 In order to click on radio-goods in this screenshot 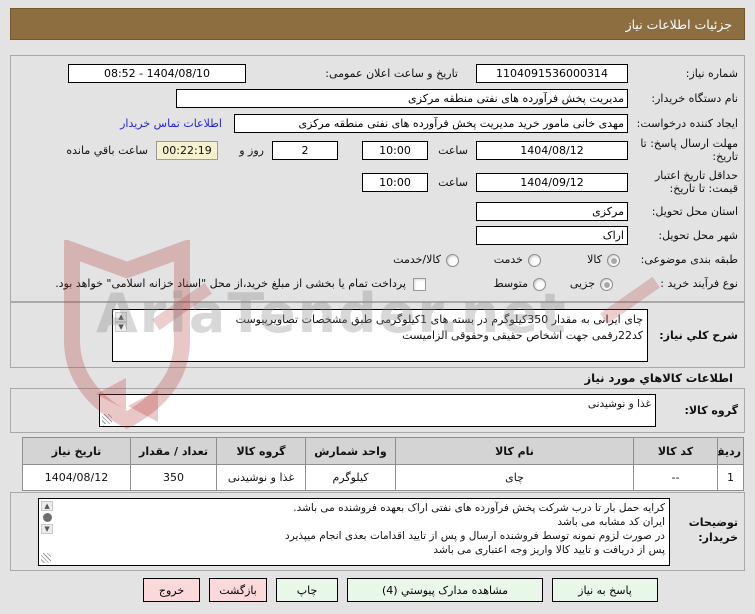, I will do `click(613, 260)`.